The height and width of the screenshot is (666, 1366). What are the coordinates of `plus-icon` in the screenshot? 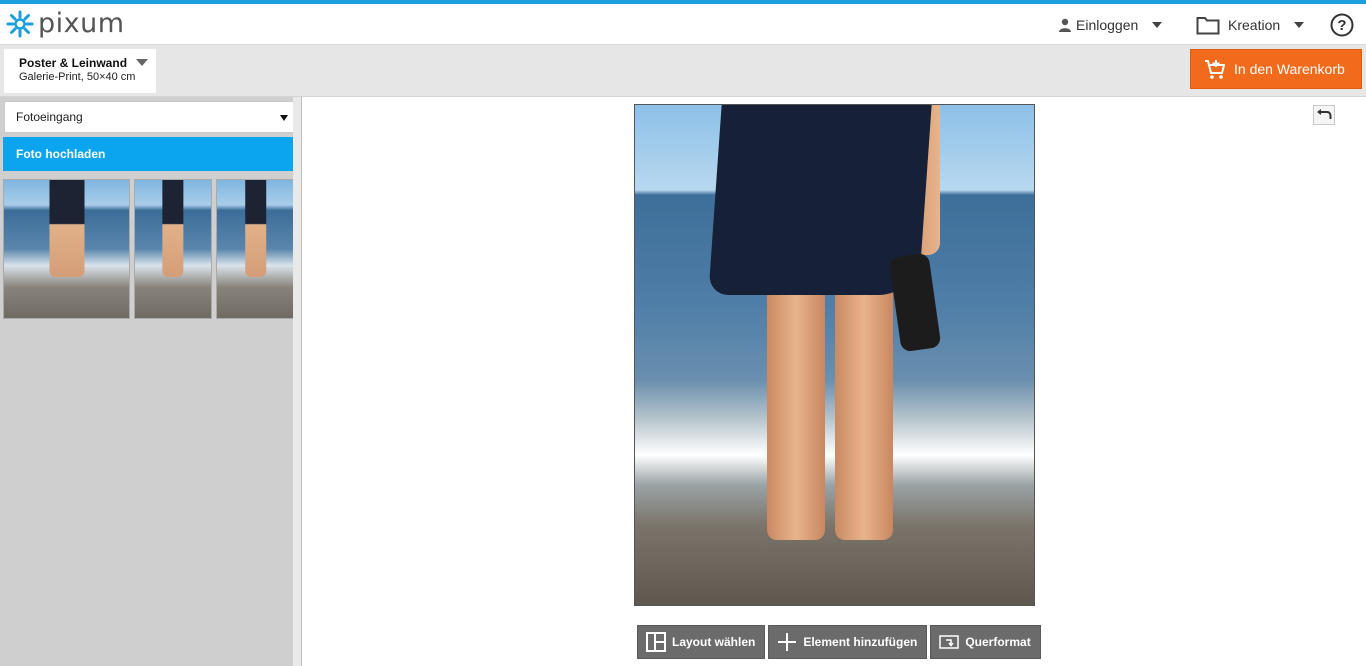 It's located at (787, 642).